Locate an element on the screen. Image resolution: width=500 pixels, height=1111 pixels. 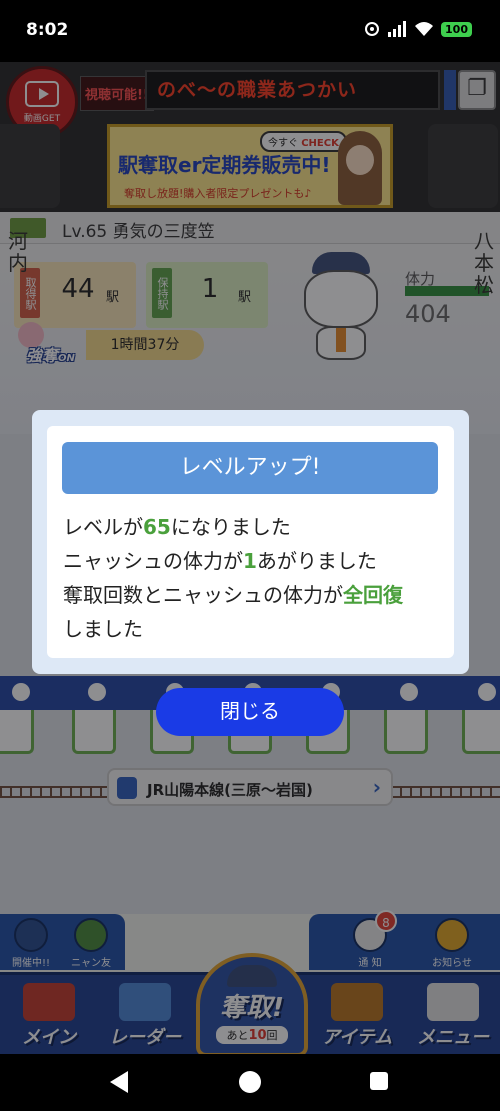
new-level-value: 65 is located at coordinates (157, 527).